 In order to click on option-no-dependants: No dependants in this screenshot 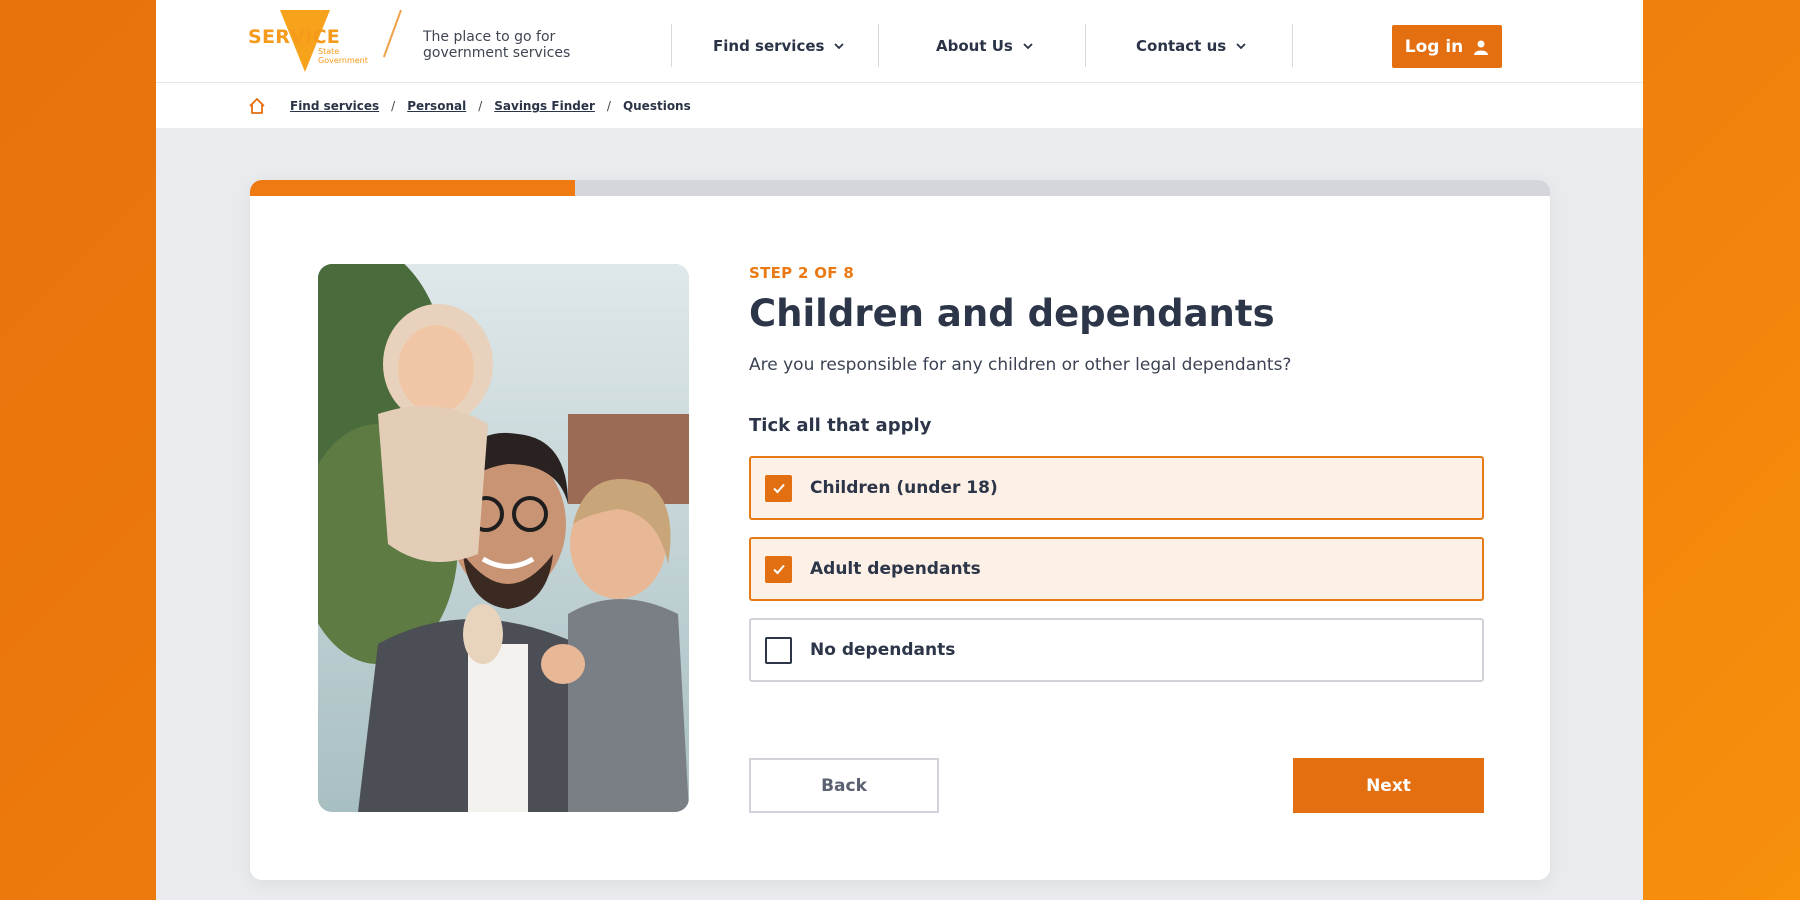, I will do `click(1116, 650)`.